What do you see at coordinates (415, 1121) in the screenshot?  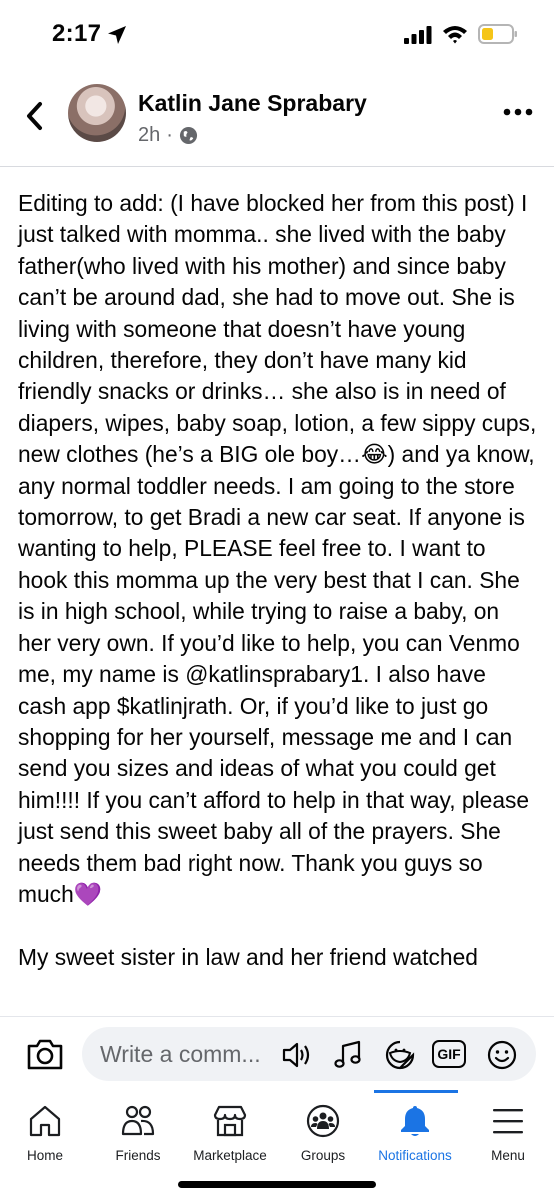 I see `notifications-bell-icon` at bounding box center [415, 1121].